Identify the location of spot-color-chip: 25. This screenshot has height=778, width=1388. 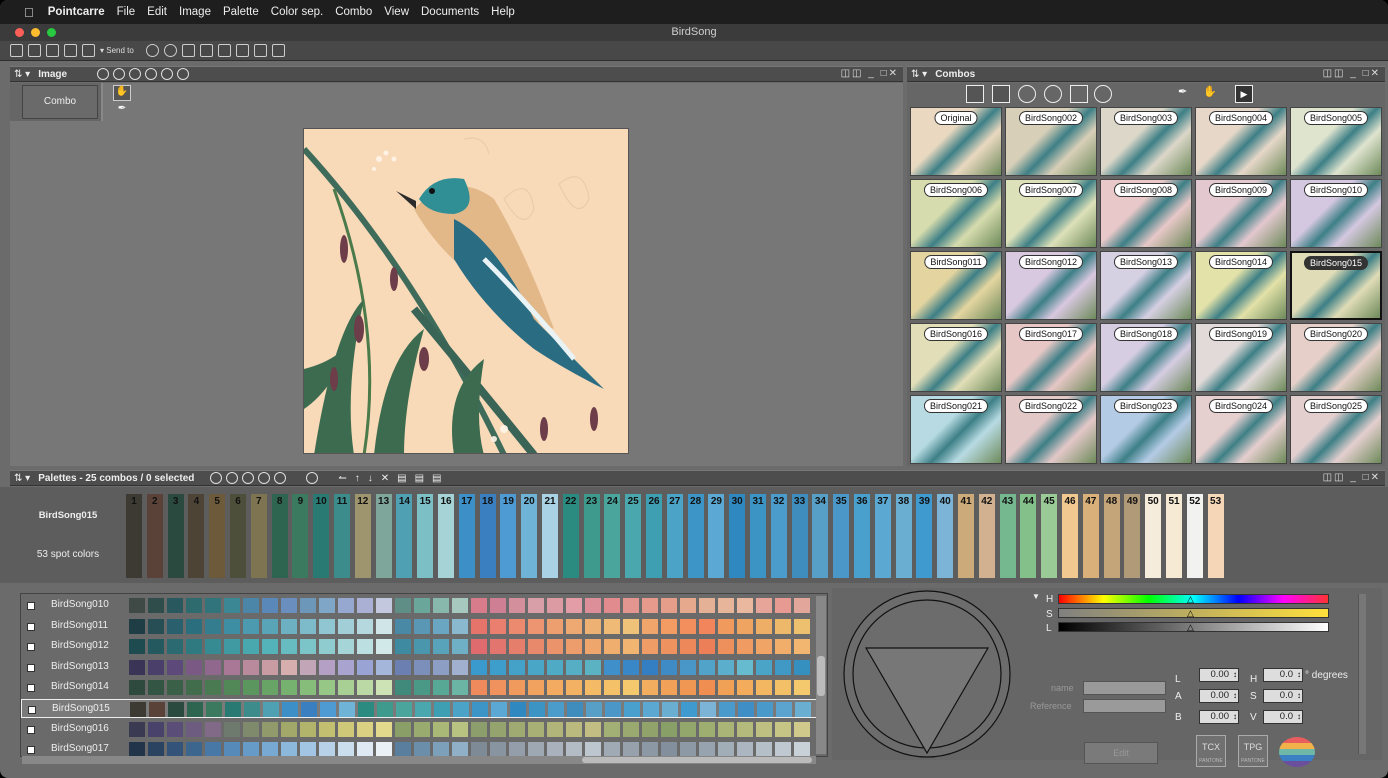
(633, 536).